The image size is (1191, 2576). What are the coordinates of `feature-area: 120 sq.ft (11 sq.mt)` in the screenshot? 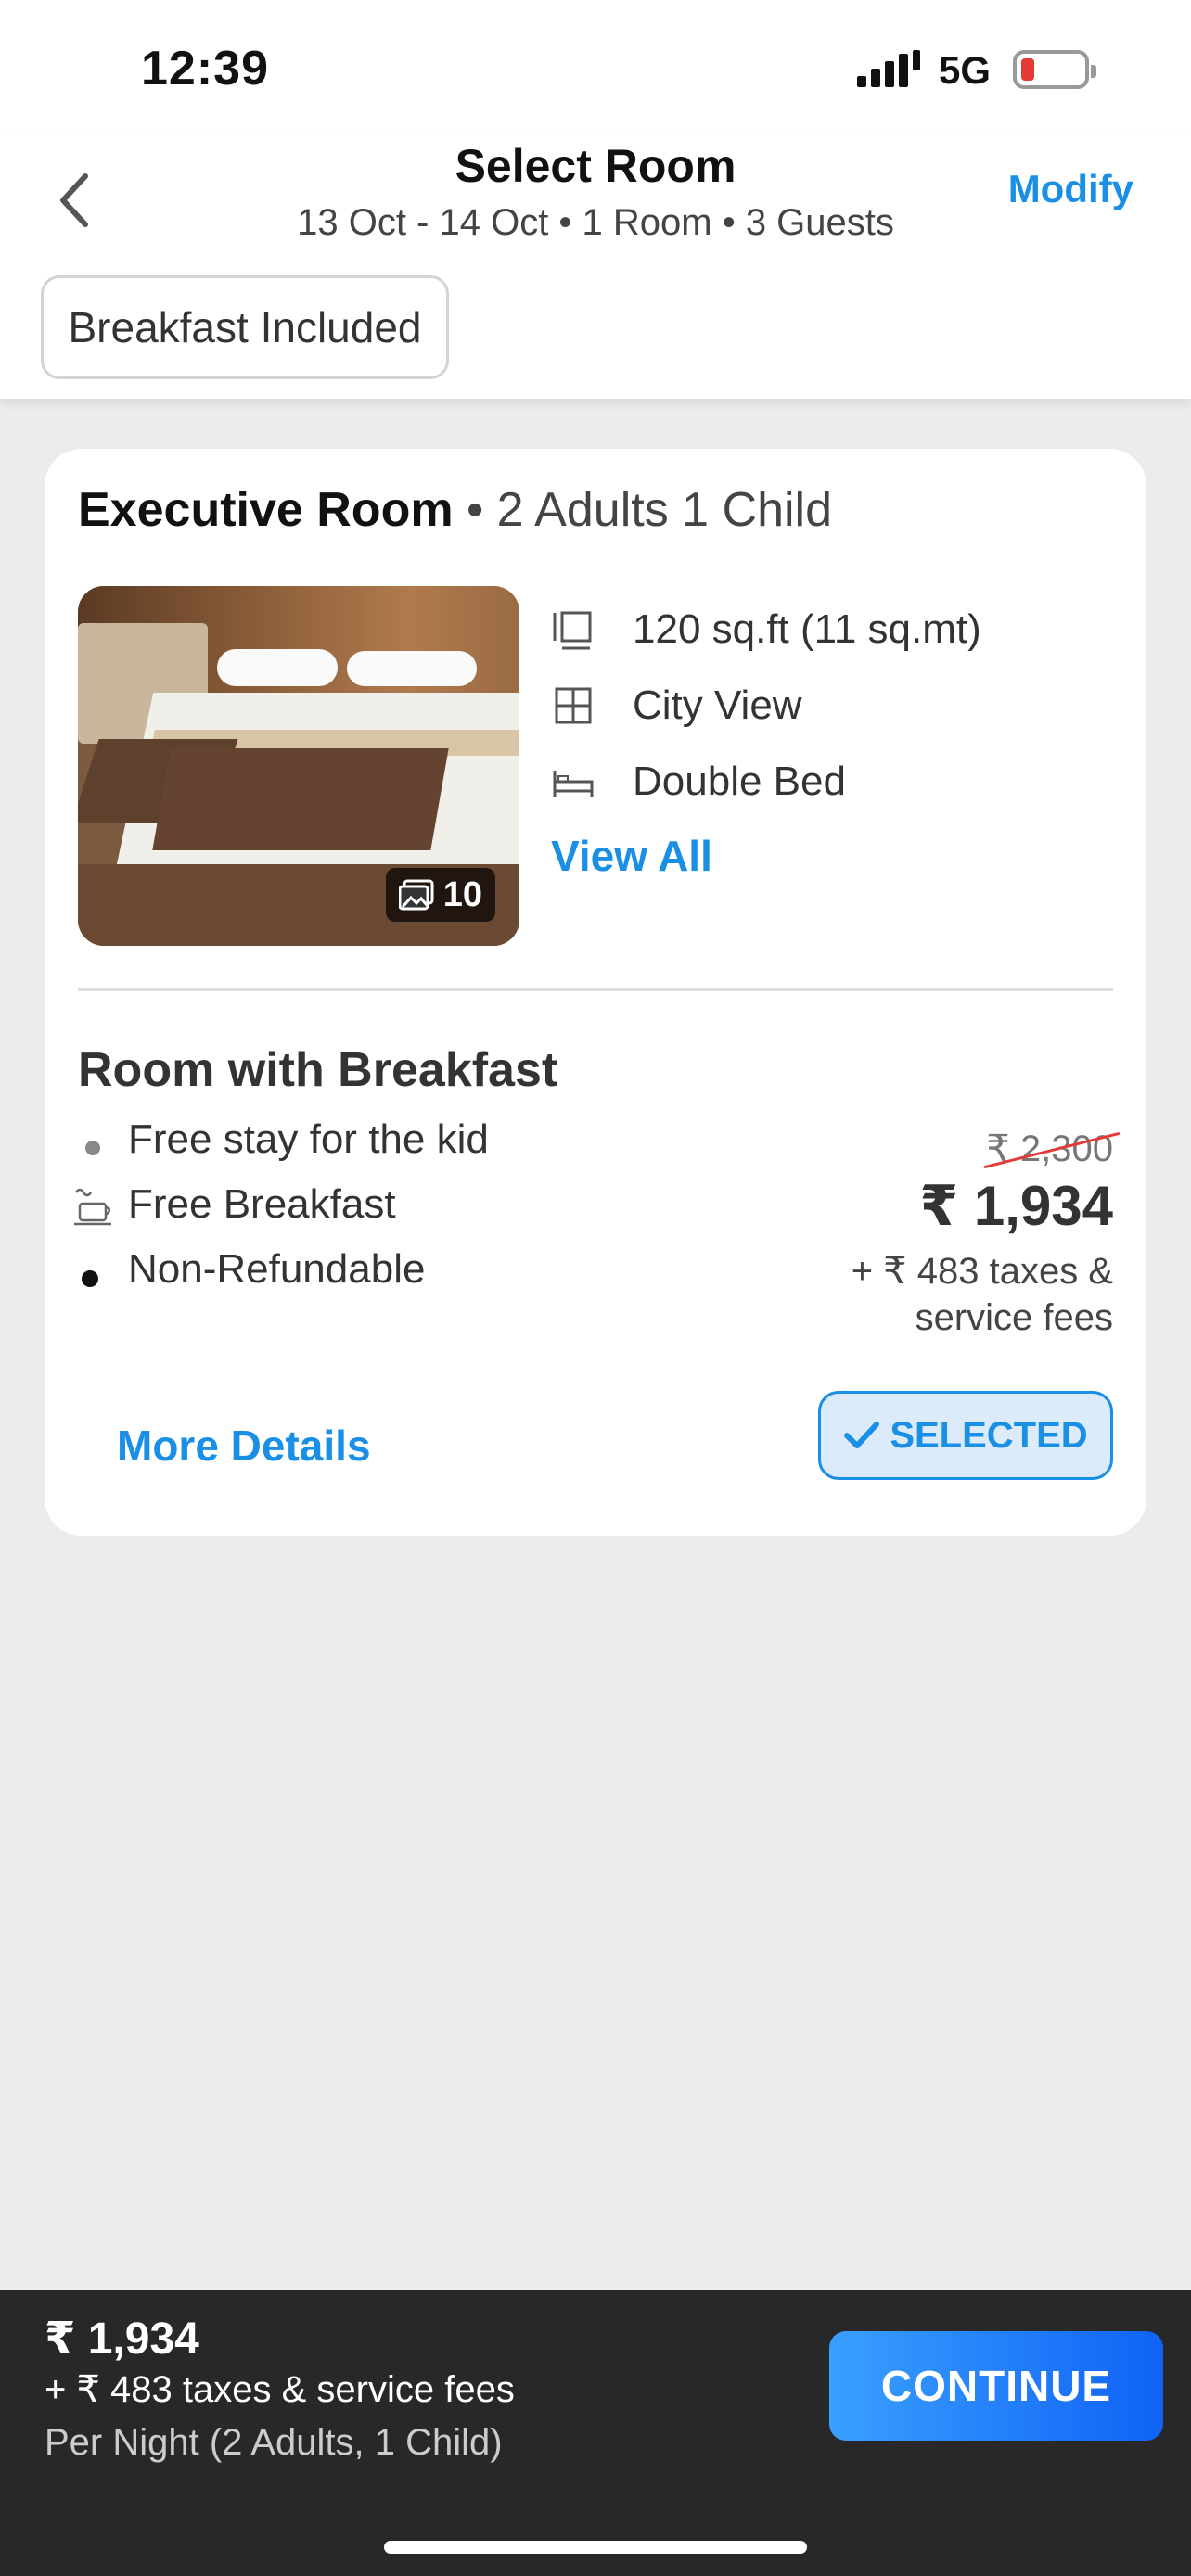 It's located at (766, 629).